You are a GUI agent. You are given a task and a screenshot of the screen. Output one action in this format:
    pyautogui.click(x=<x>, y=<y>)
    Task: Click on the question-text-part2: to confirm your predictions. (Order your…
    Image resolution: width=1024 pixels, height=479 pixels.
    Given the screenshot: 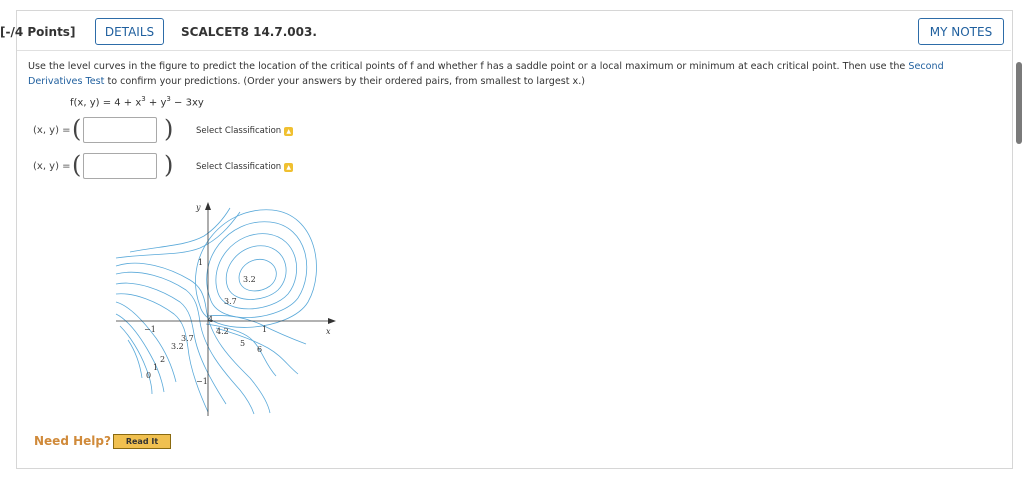 What is the action you would take?
    pyautogui.click(x=345, y=81)
    